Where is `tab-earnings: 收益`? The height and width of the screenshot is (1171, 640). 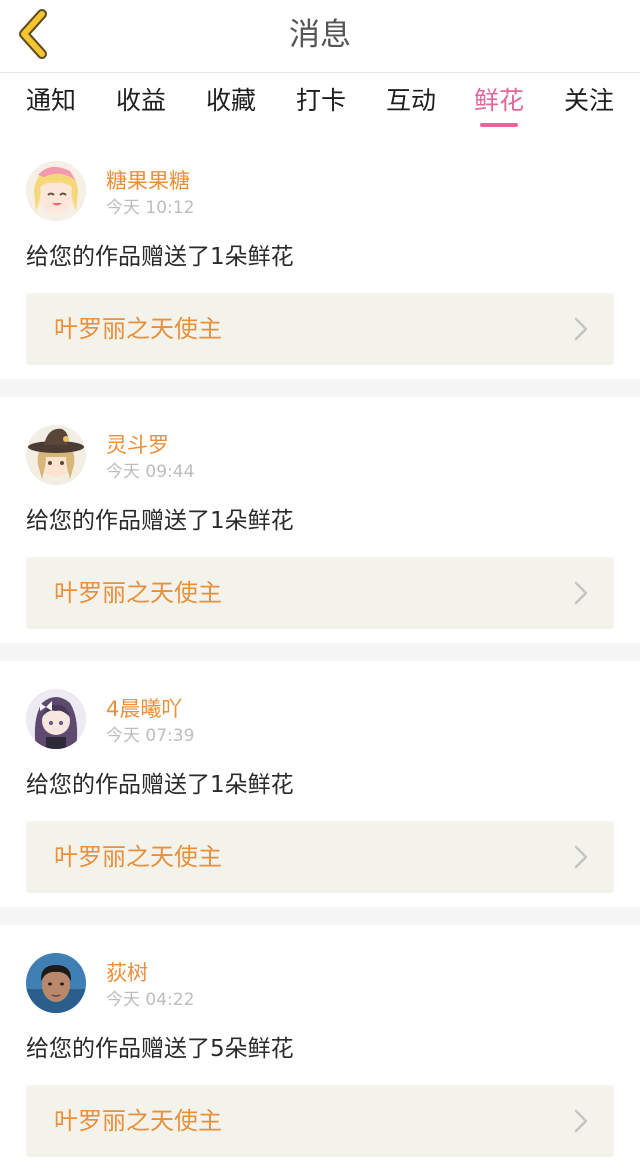 tab-earnings: 收益 is located at coordinates (141, 101).